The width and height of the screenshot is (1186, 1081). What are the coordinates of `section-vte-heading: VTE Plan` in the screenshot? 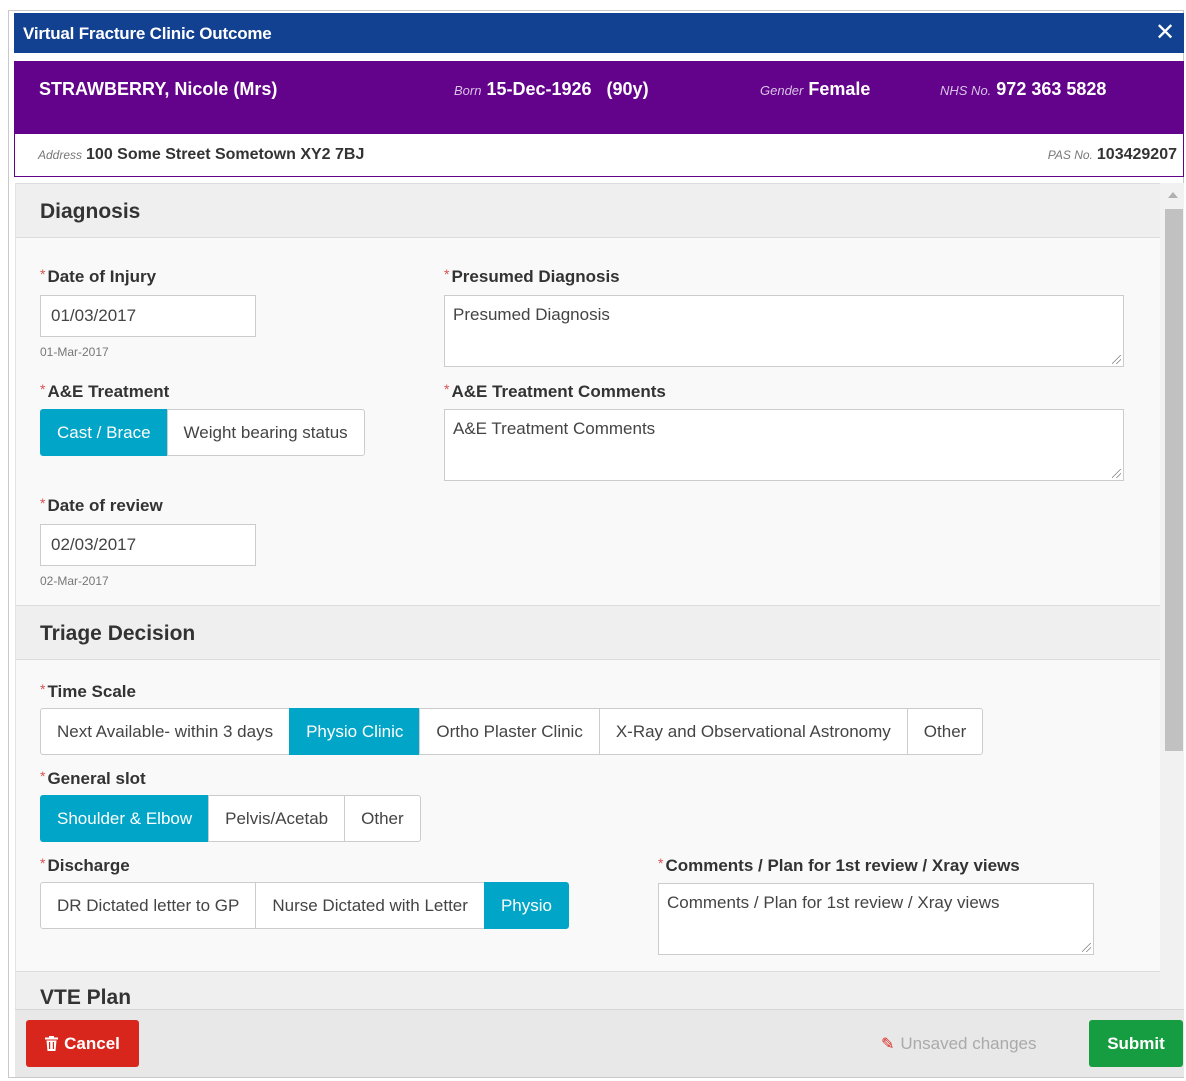 It's located at (588, 990).